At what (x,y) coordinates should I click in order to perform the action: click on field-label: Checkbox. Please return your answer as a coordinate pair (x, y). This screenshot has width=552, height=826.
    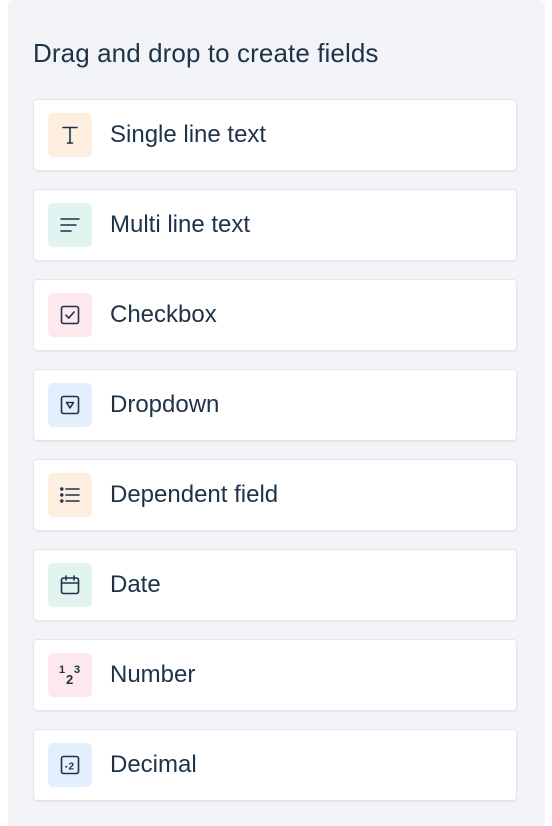
    Looking at the image, I should click on (163, 314).